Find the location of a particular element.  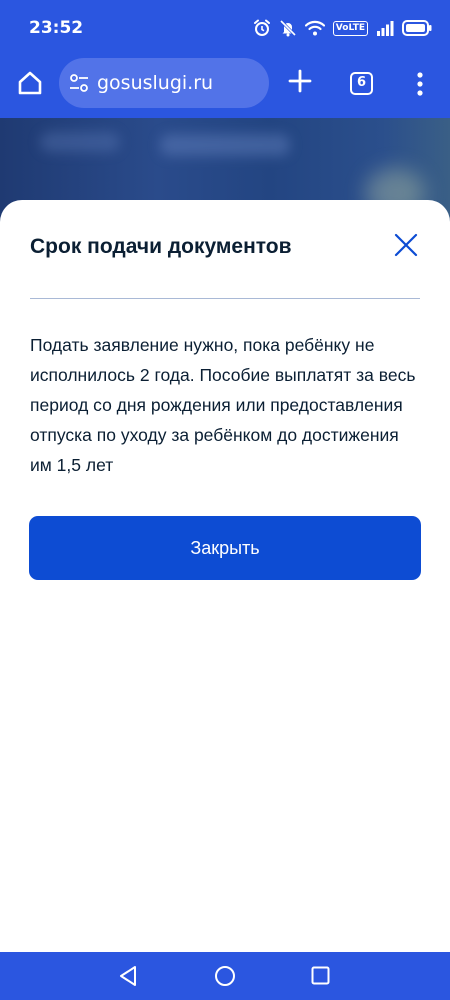

close-button: Закрыть is located at coordinates (225, 548).